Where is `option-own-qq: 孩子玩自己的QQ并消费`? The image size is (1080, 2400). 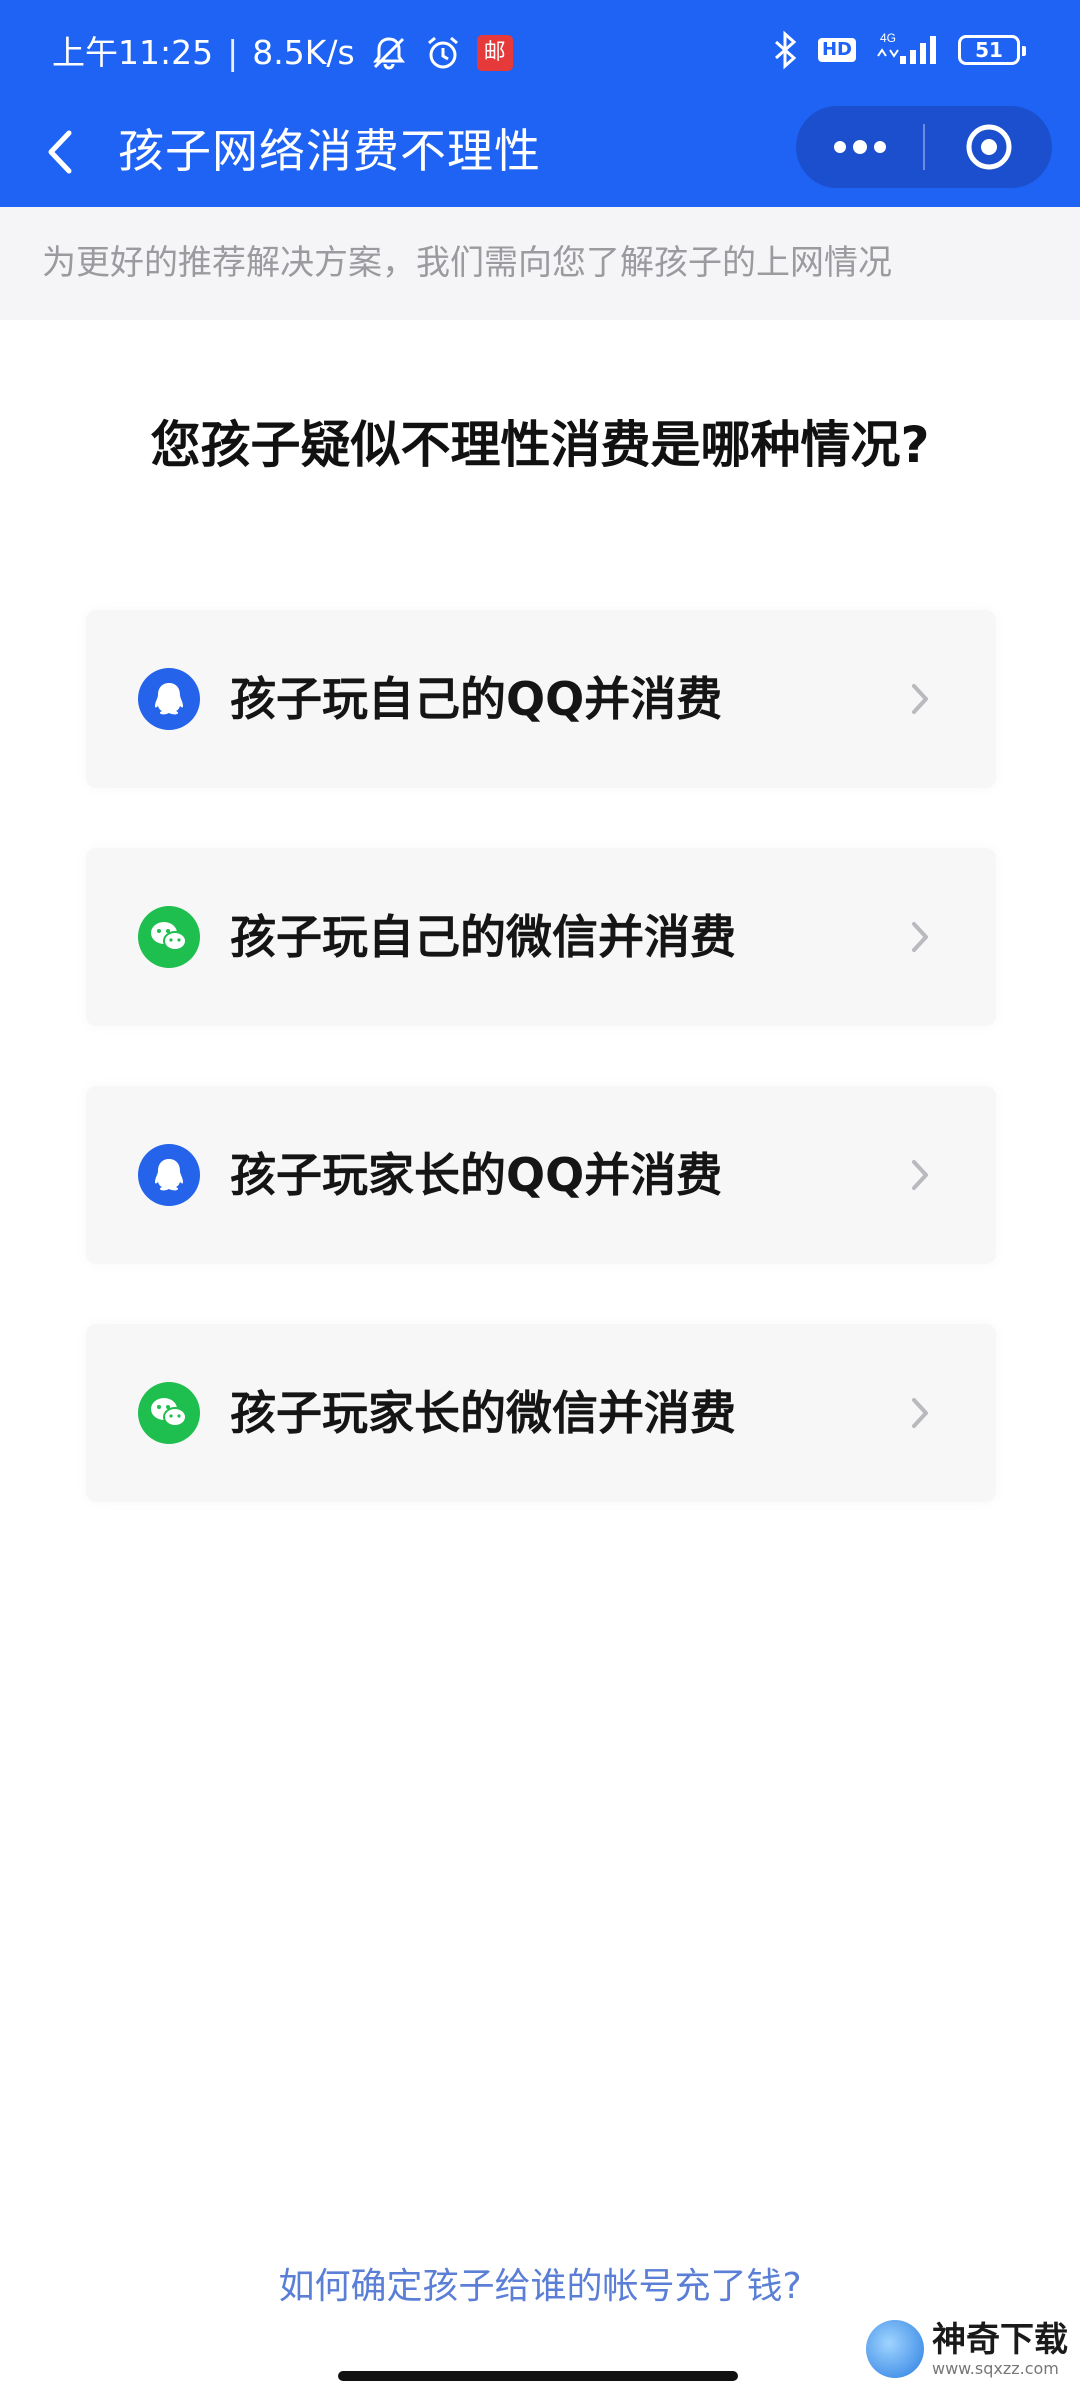
option-own-qq: 孩子玩自己的QQ并消费 is located at coordinates (541, 699).